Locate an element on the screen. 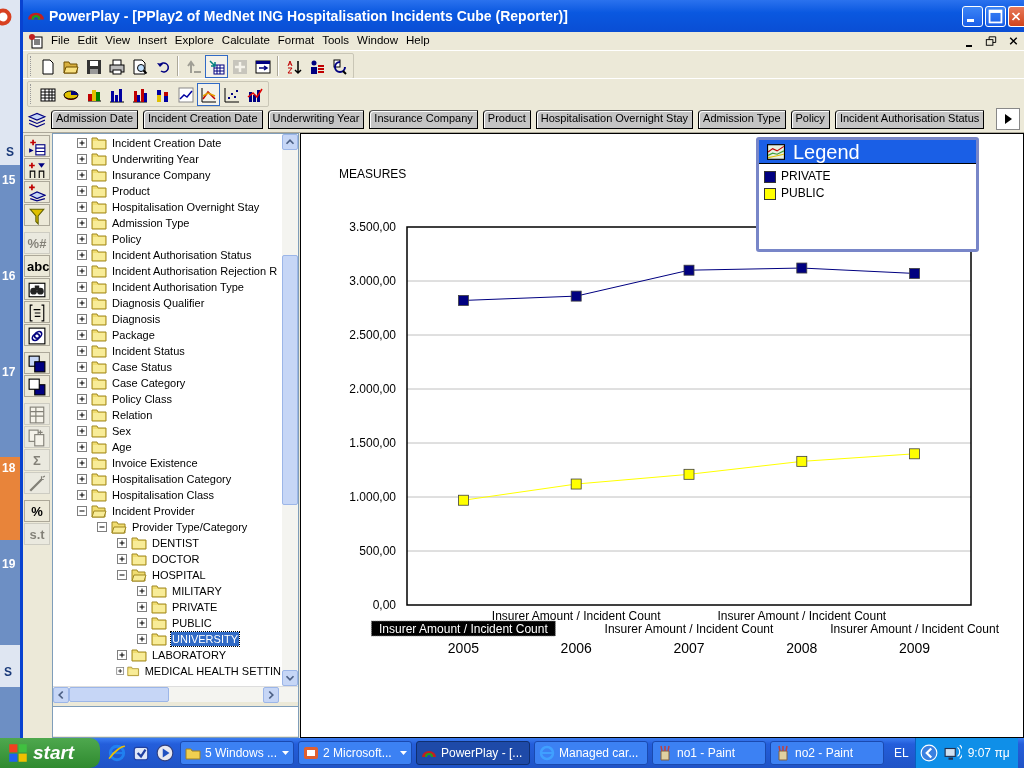 The width and height of the screenshot is (1024, 768). tree-item: Policy is located at coordinates (127, 239).